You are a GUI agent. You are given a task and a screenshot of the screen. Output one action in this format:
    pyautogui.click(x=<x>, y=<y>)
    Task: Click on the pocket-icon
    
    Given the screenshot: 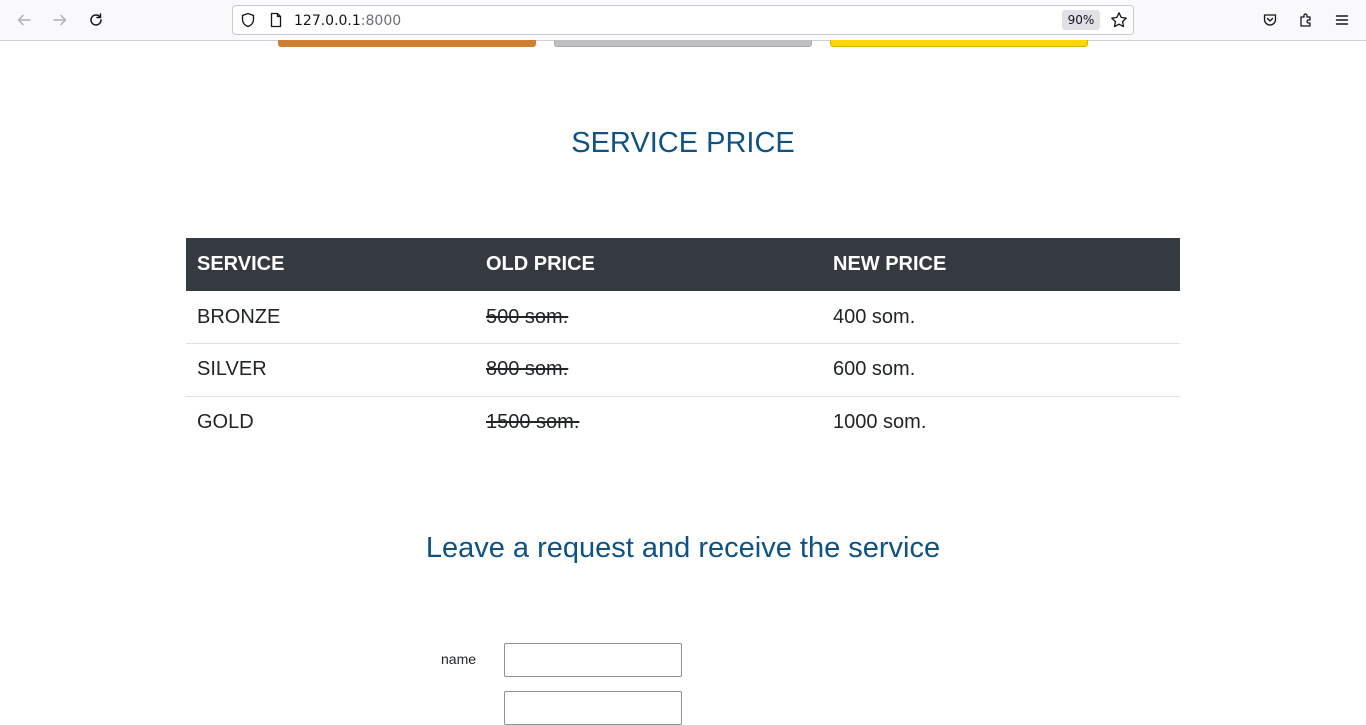 What is the action you would take?
    pyautogui.click(x=1270, y=20)
    